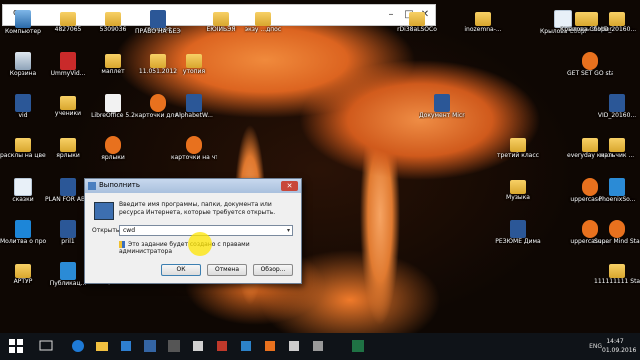  What do you see at coordinates (619, 350) in the screenshot?
I see `clock-date: 01.09.2016` at bounding box center [619, 350].